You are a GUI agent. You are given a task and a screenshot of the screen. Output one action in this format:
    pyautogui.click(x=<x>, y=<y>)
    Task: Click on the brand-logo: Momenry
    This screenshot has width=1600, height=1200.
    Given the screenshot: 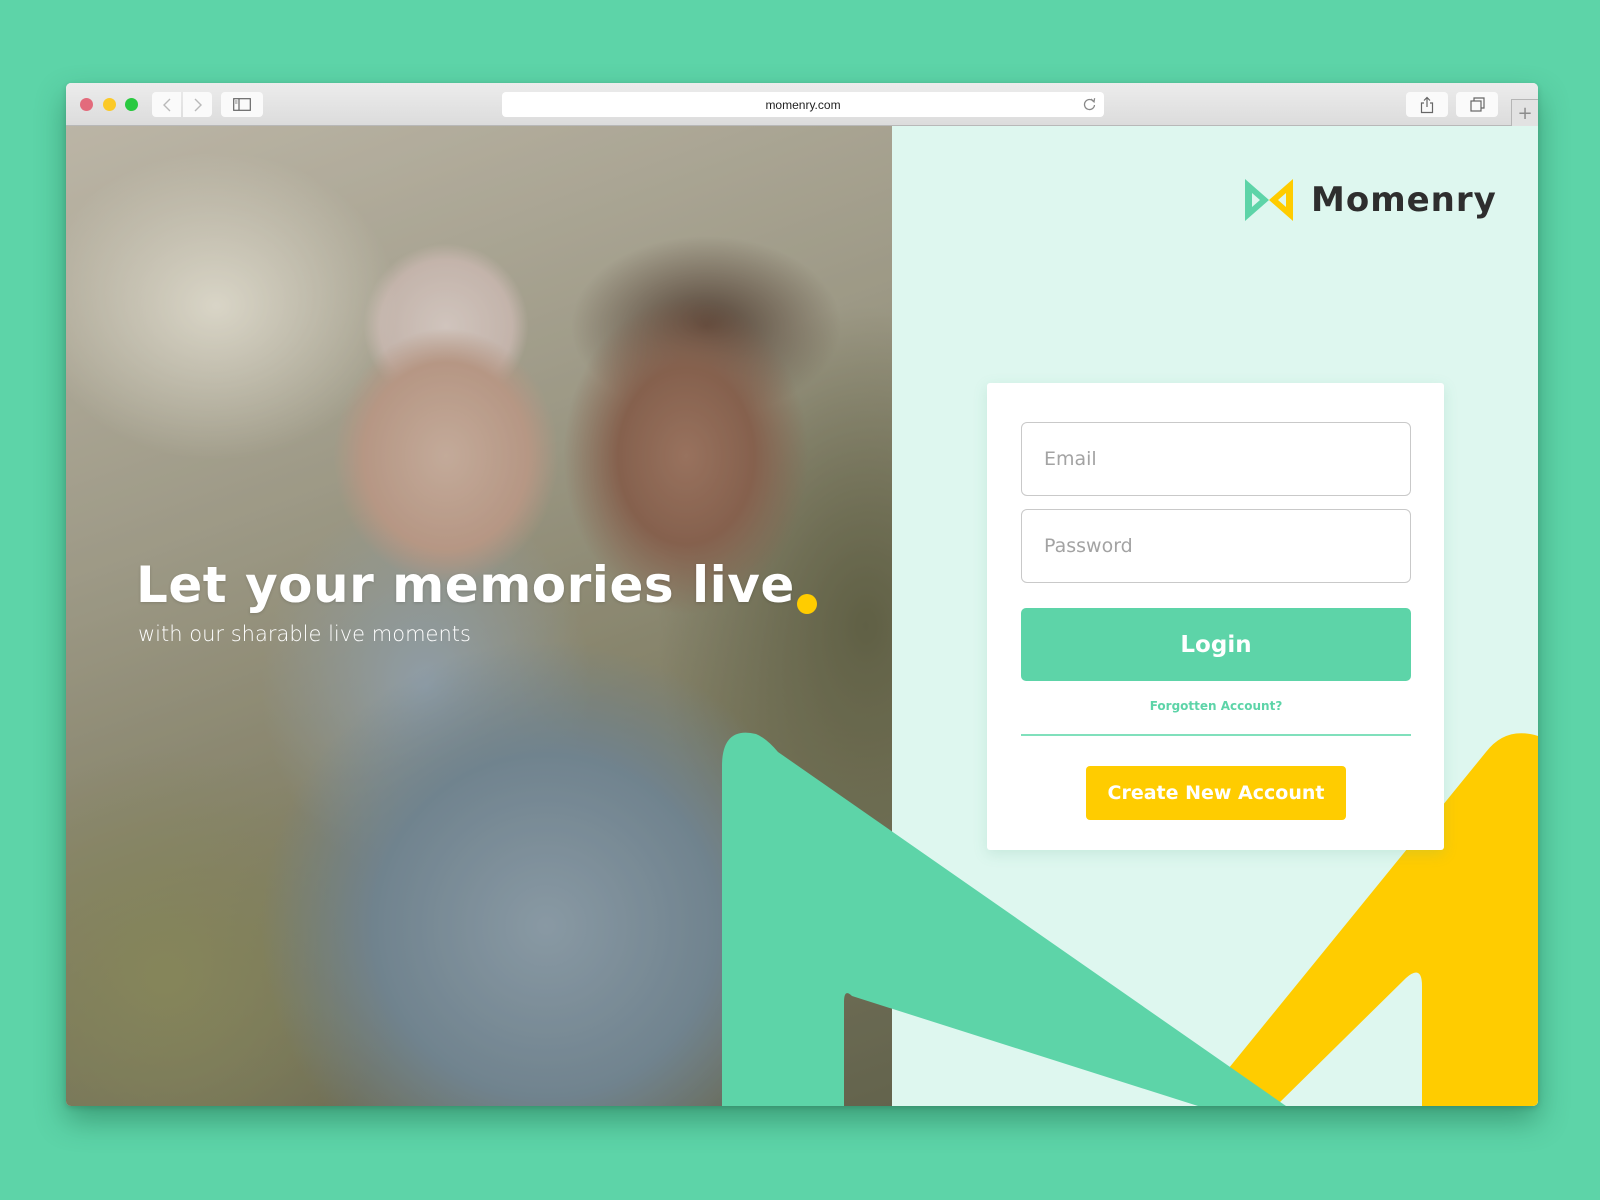 What is the action you would take?
    pyautogui.click(x=1370, y=200)
    